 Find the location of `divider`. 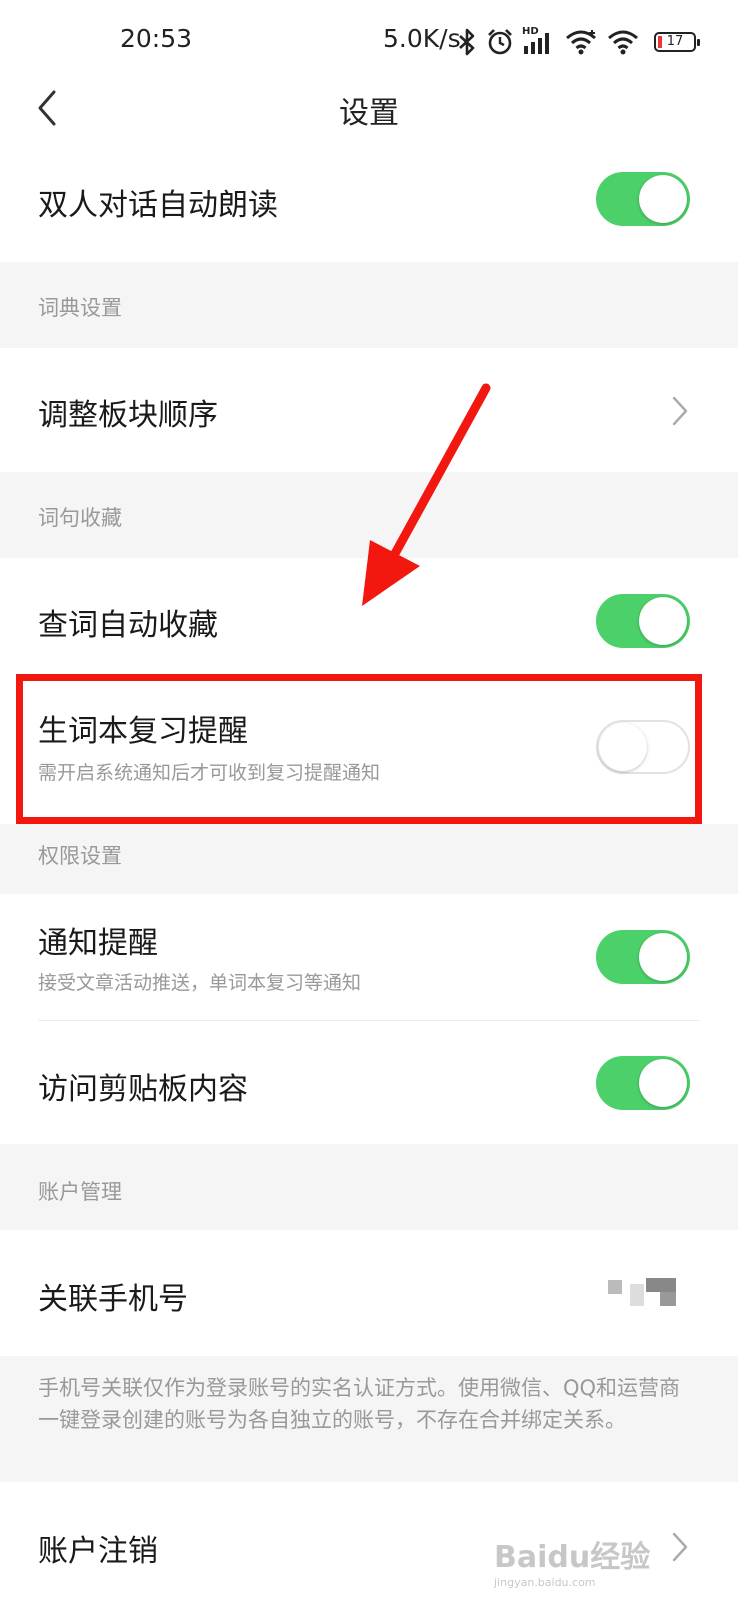

divider is located at coordinates (369, 1020).